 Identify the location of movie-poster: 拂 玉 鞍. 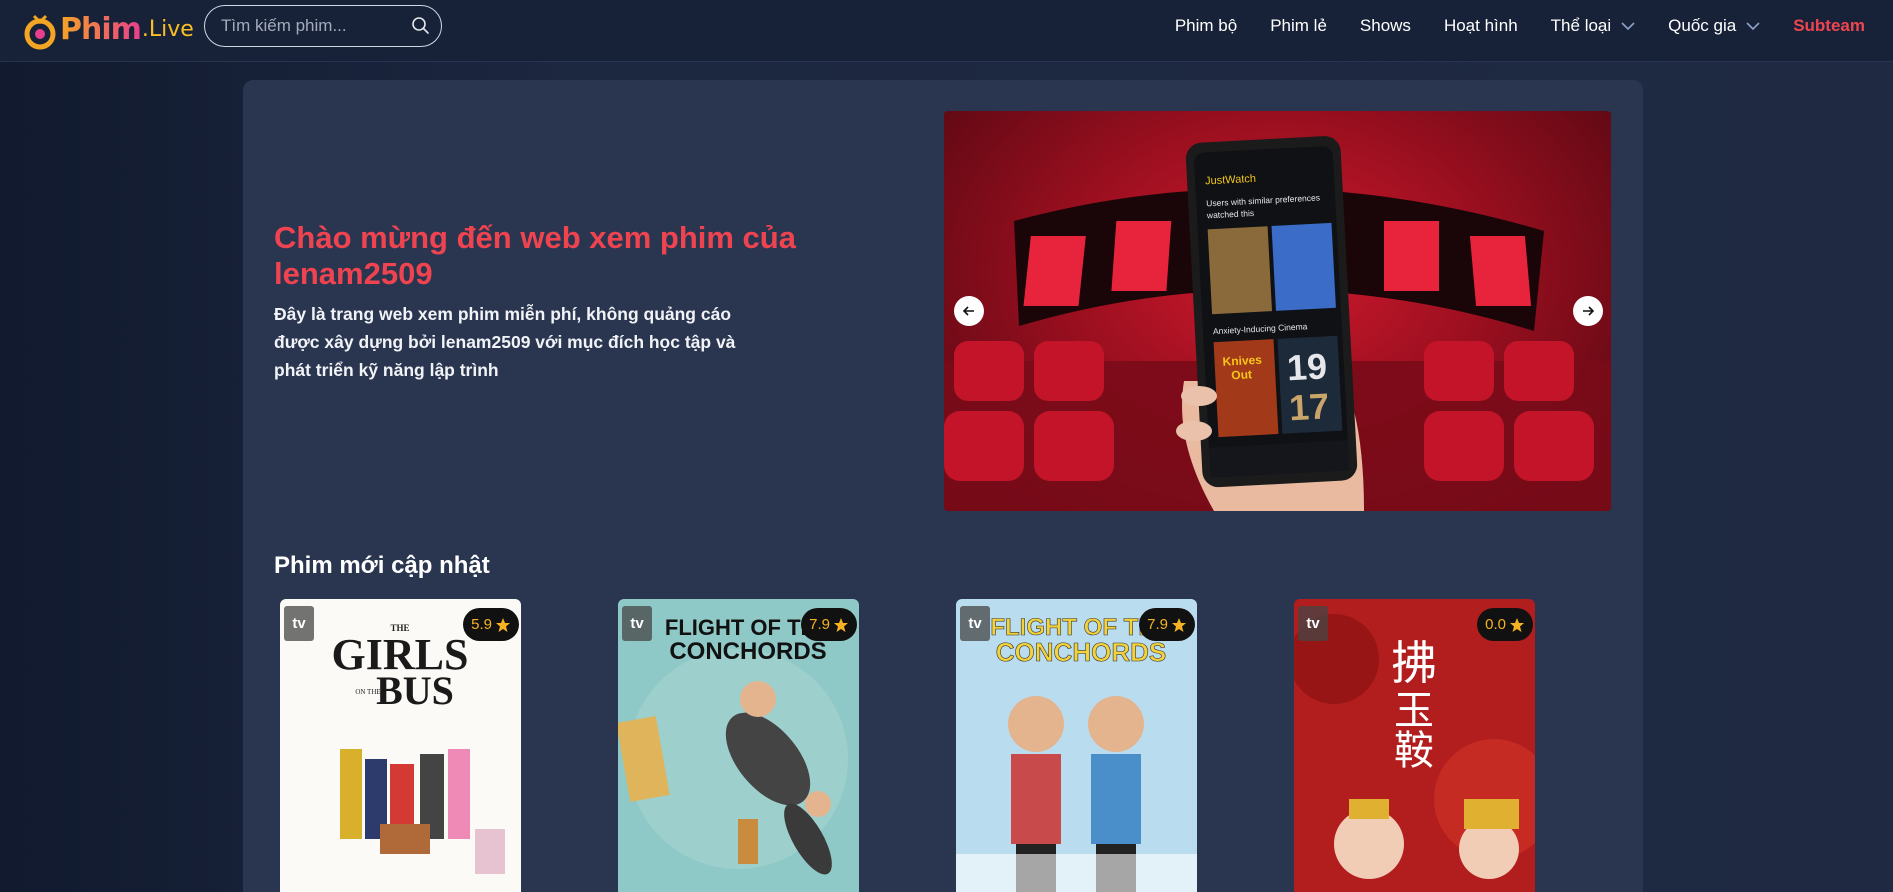
(1414, 745).